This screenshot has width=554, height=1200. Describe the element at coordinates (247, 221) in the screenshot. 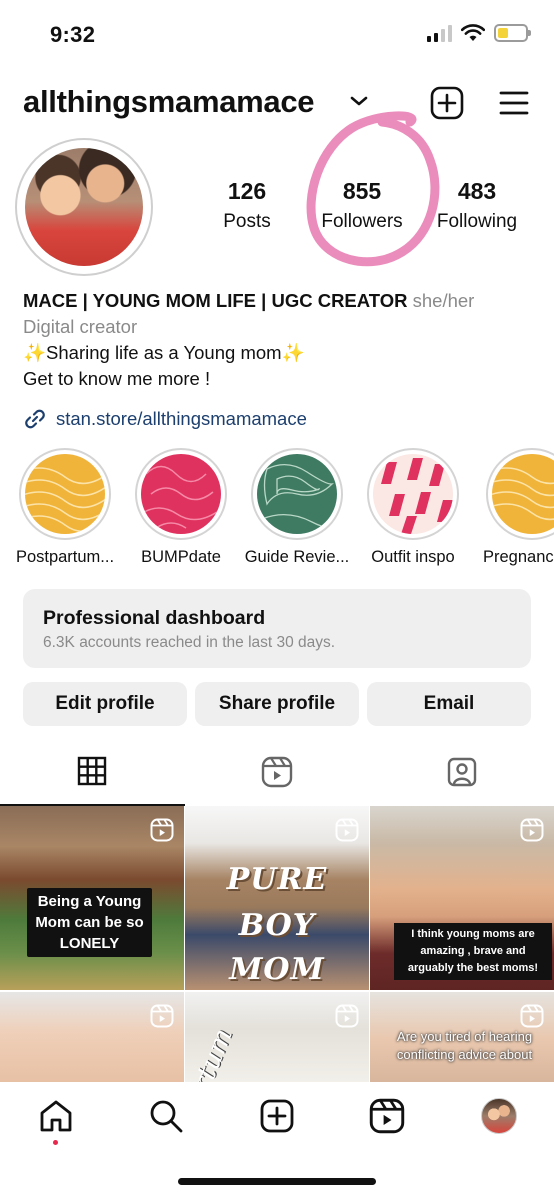

I see `posts-label: Posts` at that location.